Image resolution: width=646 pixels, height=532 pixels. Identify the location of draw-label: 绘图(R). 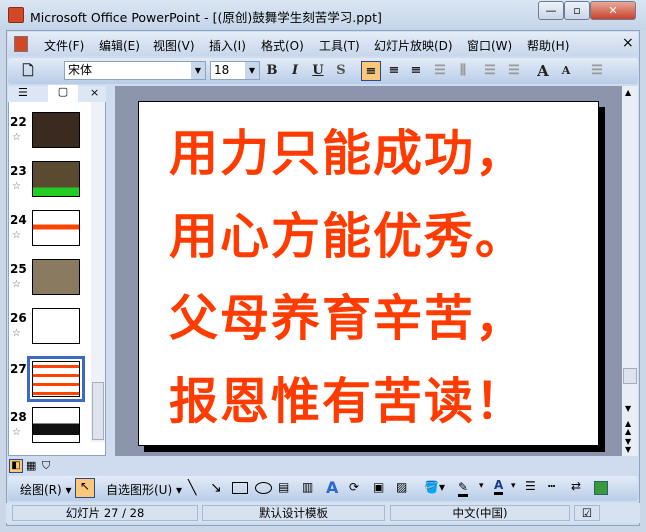
(41, 490).